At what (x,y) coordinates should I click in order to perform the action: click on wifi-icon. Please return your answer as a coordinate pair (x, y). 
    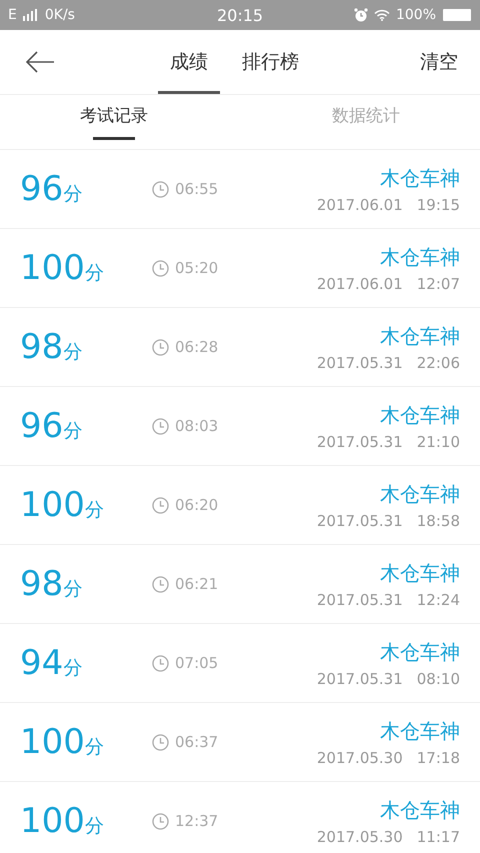
    Looking at the image, I should click on (382, 15).